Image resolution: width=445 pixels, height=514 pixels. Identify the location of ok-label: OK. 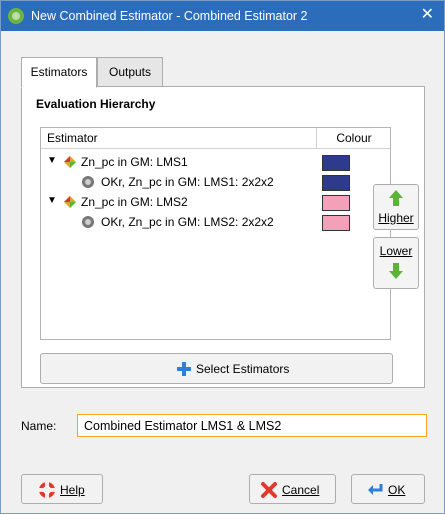
(397, 490).